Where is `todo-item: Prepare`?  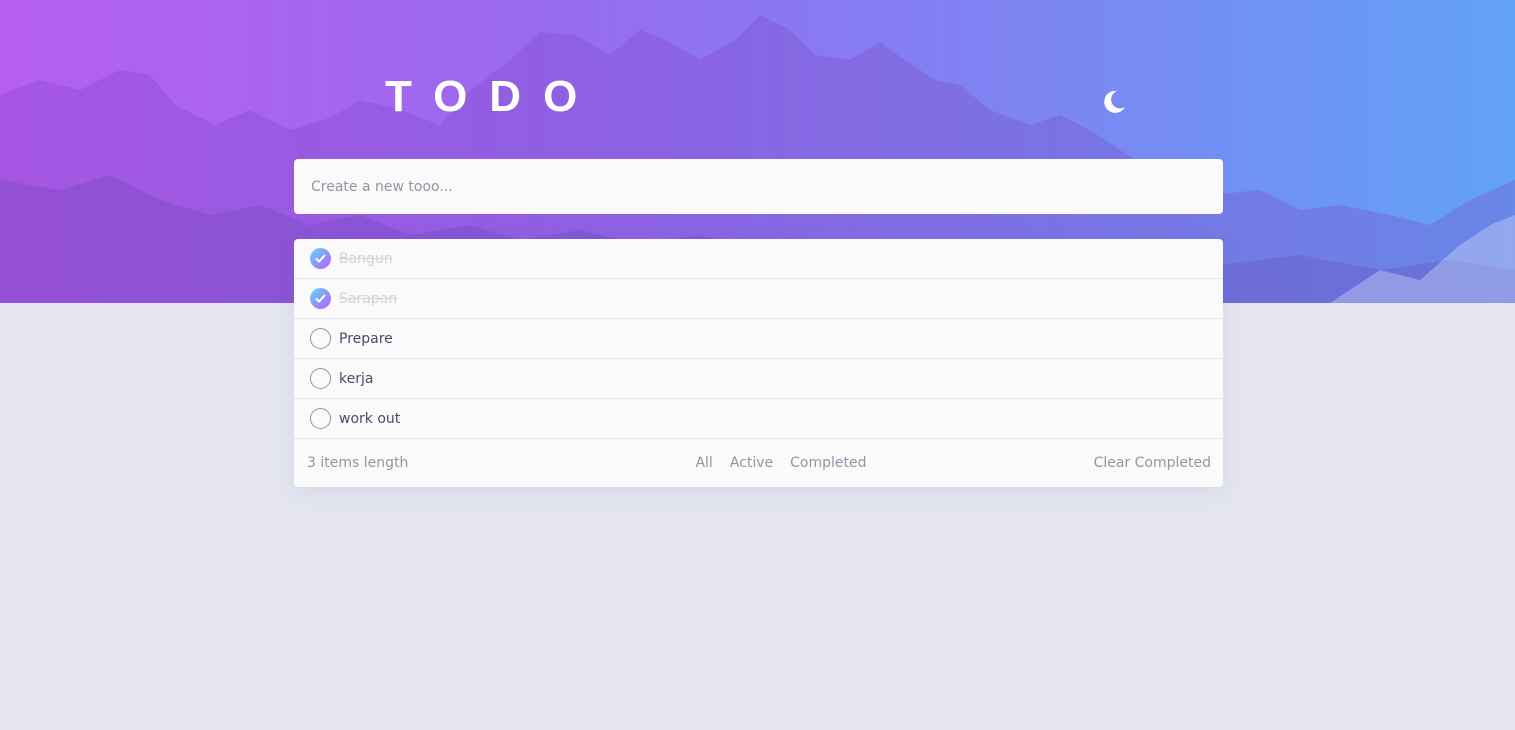 todo-item: Prepare is located at coordinates (758, 339).